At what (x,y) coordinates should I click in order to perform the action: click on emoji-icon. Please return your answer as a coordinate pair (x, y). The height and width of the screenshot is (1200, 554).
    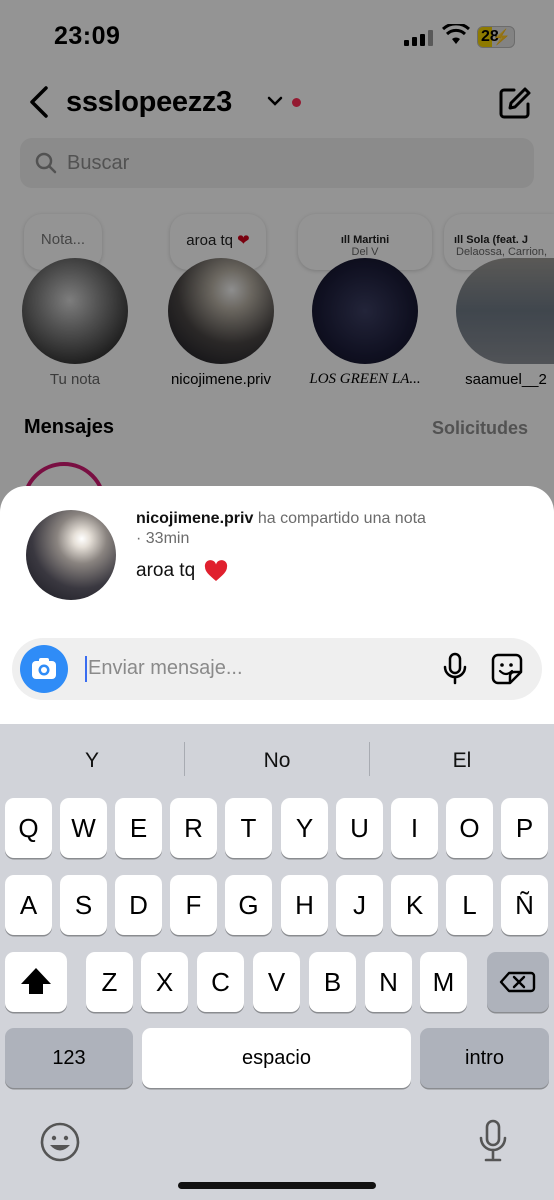
    Looking at the image, I should click on (60, 1142).